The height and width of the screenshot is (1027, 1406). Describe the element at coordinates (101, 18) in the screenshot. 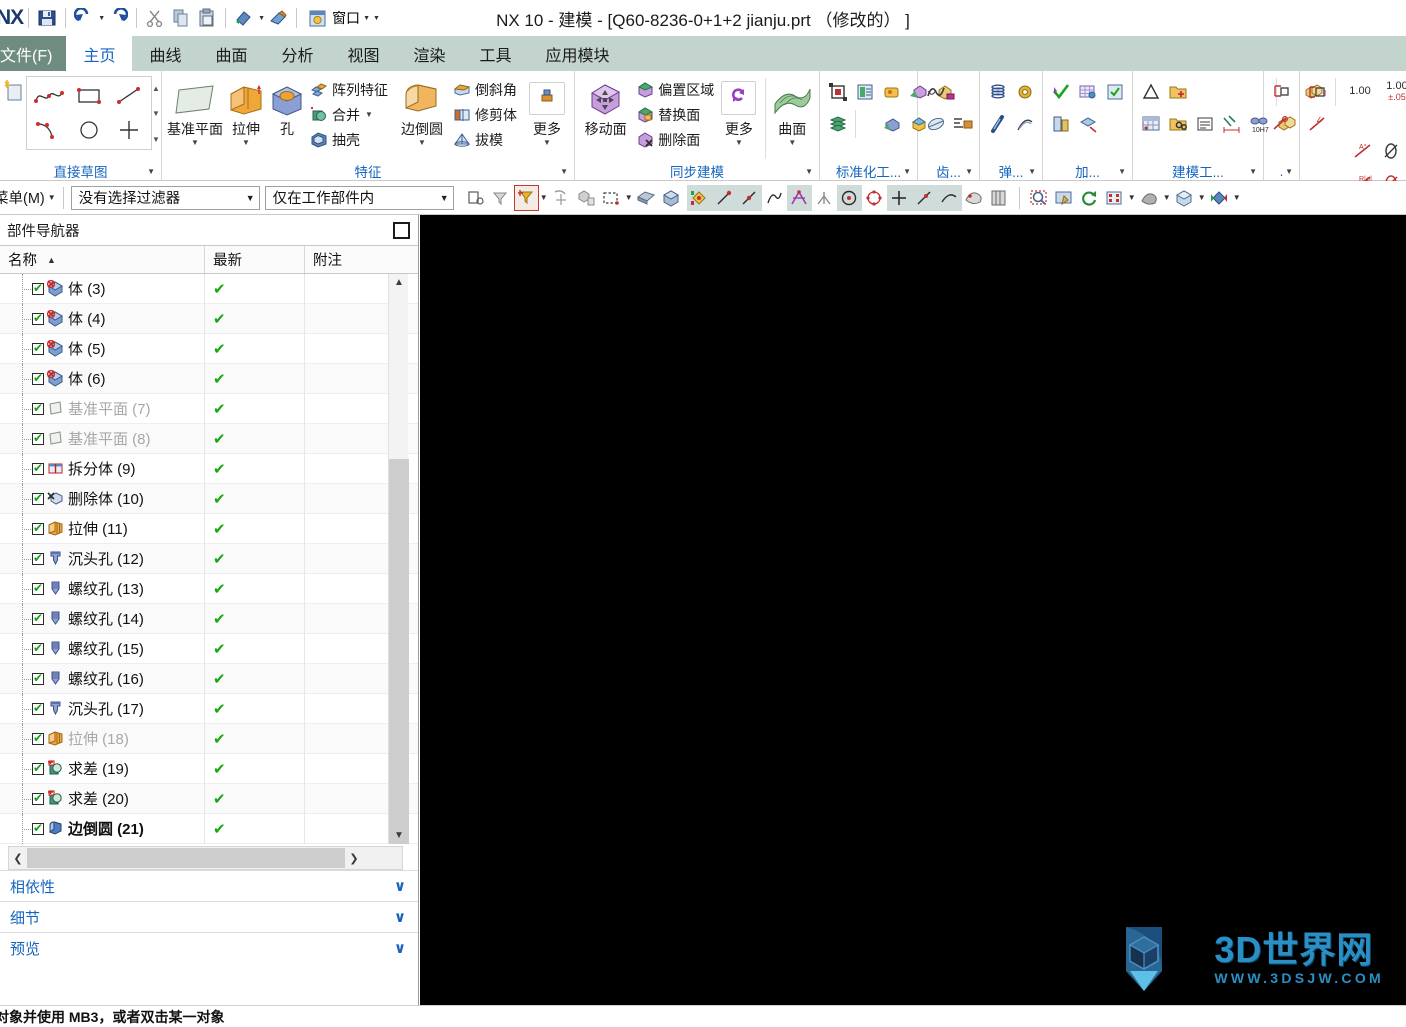

I see `undo-dropdown-caret: ▼` at that location.